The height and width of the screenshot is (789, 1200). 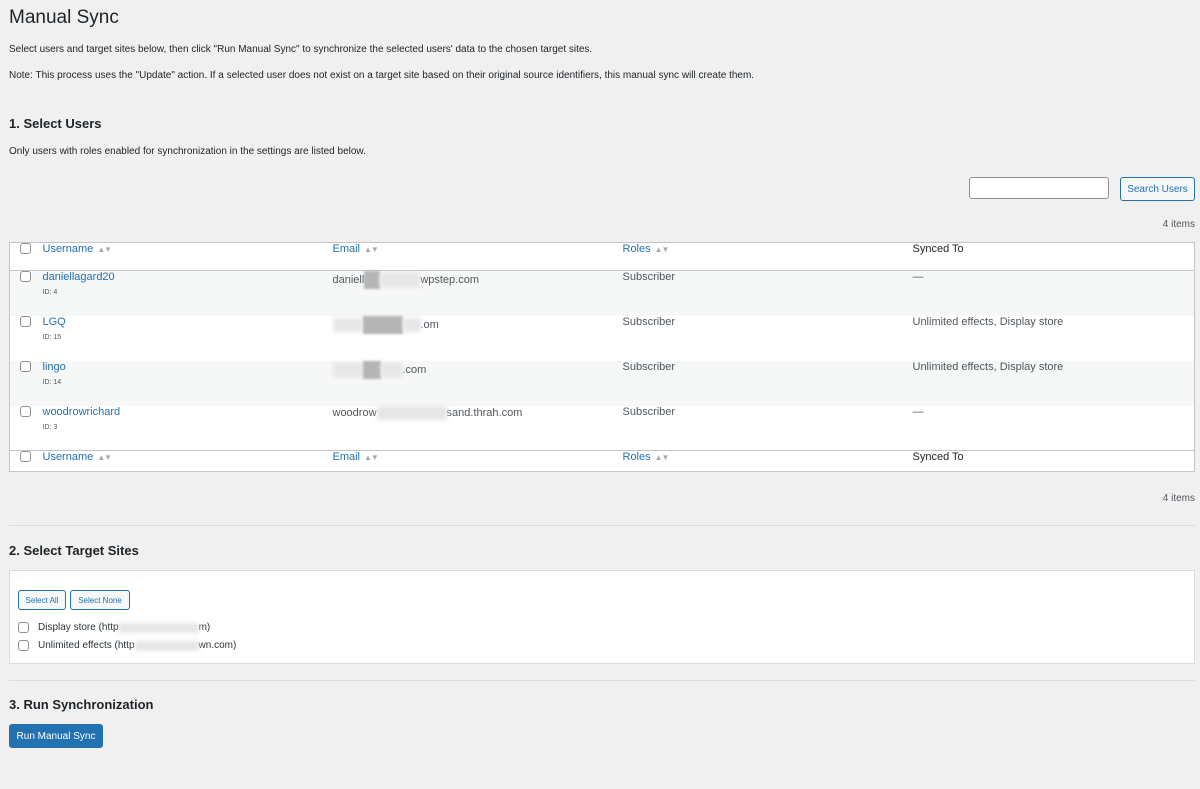 I want to click on users-section-heading: 1. Select Users, so click(x=55, y=123).